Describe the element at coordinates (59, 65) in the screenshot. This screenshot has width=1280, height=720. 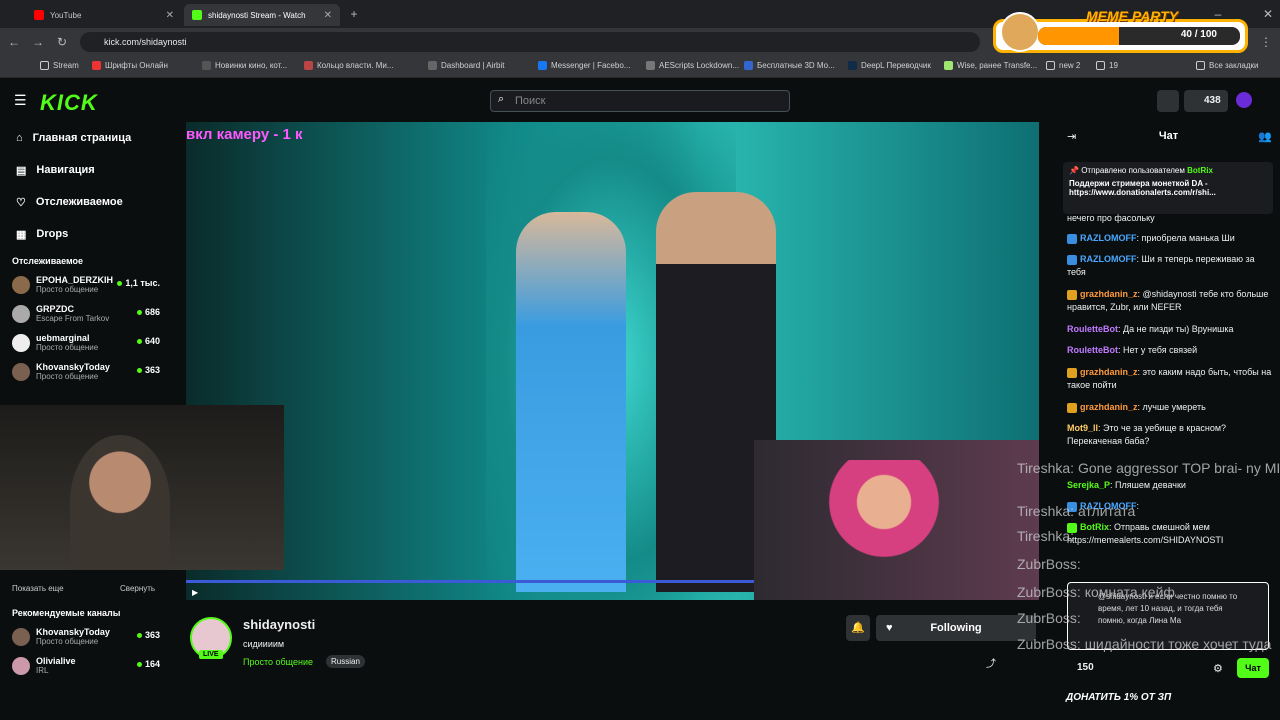
I see `bookmark: Stream` at that location.